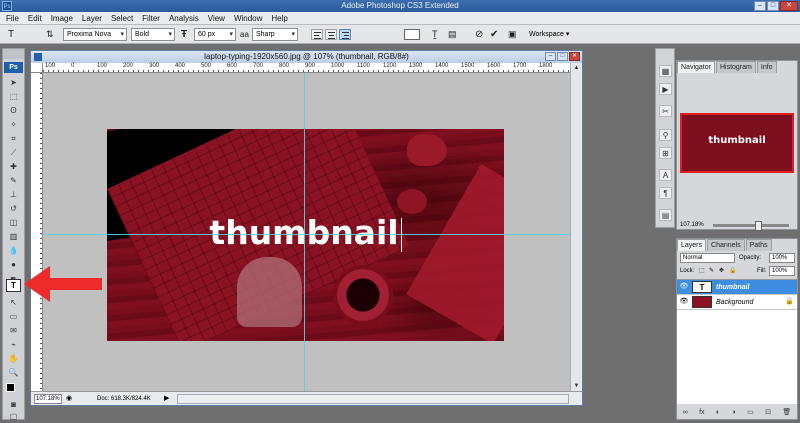  What do you see at coordinates (13, 166) in the screenshot?
I see `healing-brush-tool-icon: ✚` at bounding box center [13, 166].